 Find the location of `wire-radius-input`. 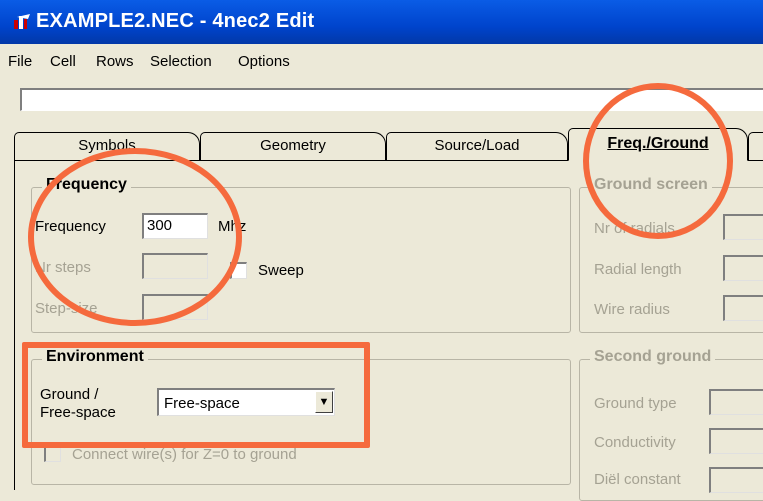

wire-radius-input is located at coordinates (743, 308).